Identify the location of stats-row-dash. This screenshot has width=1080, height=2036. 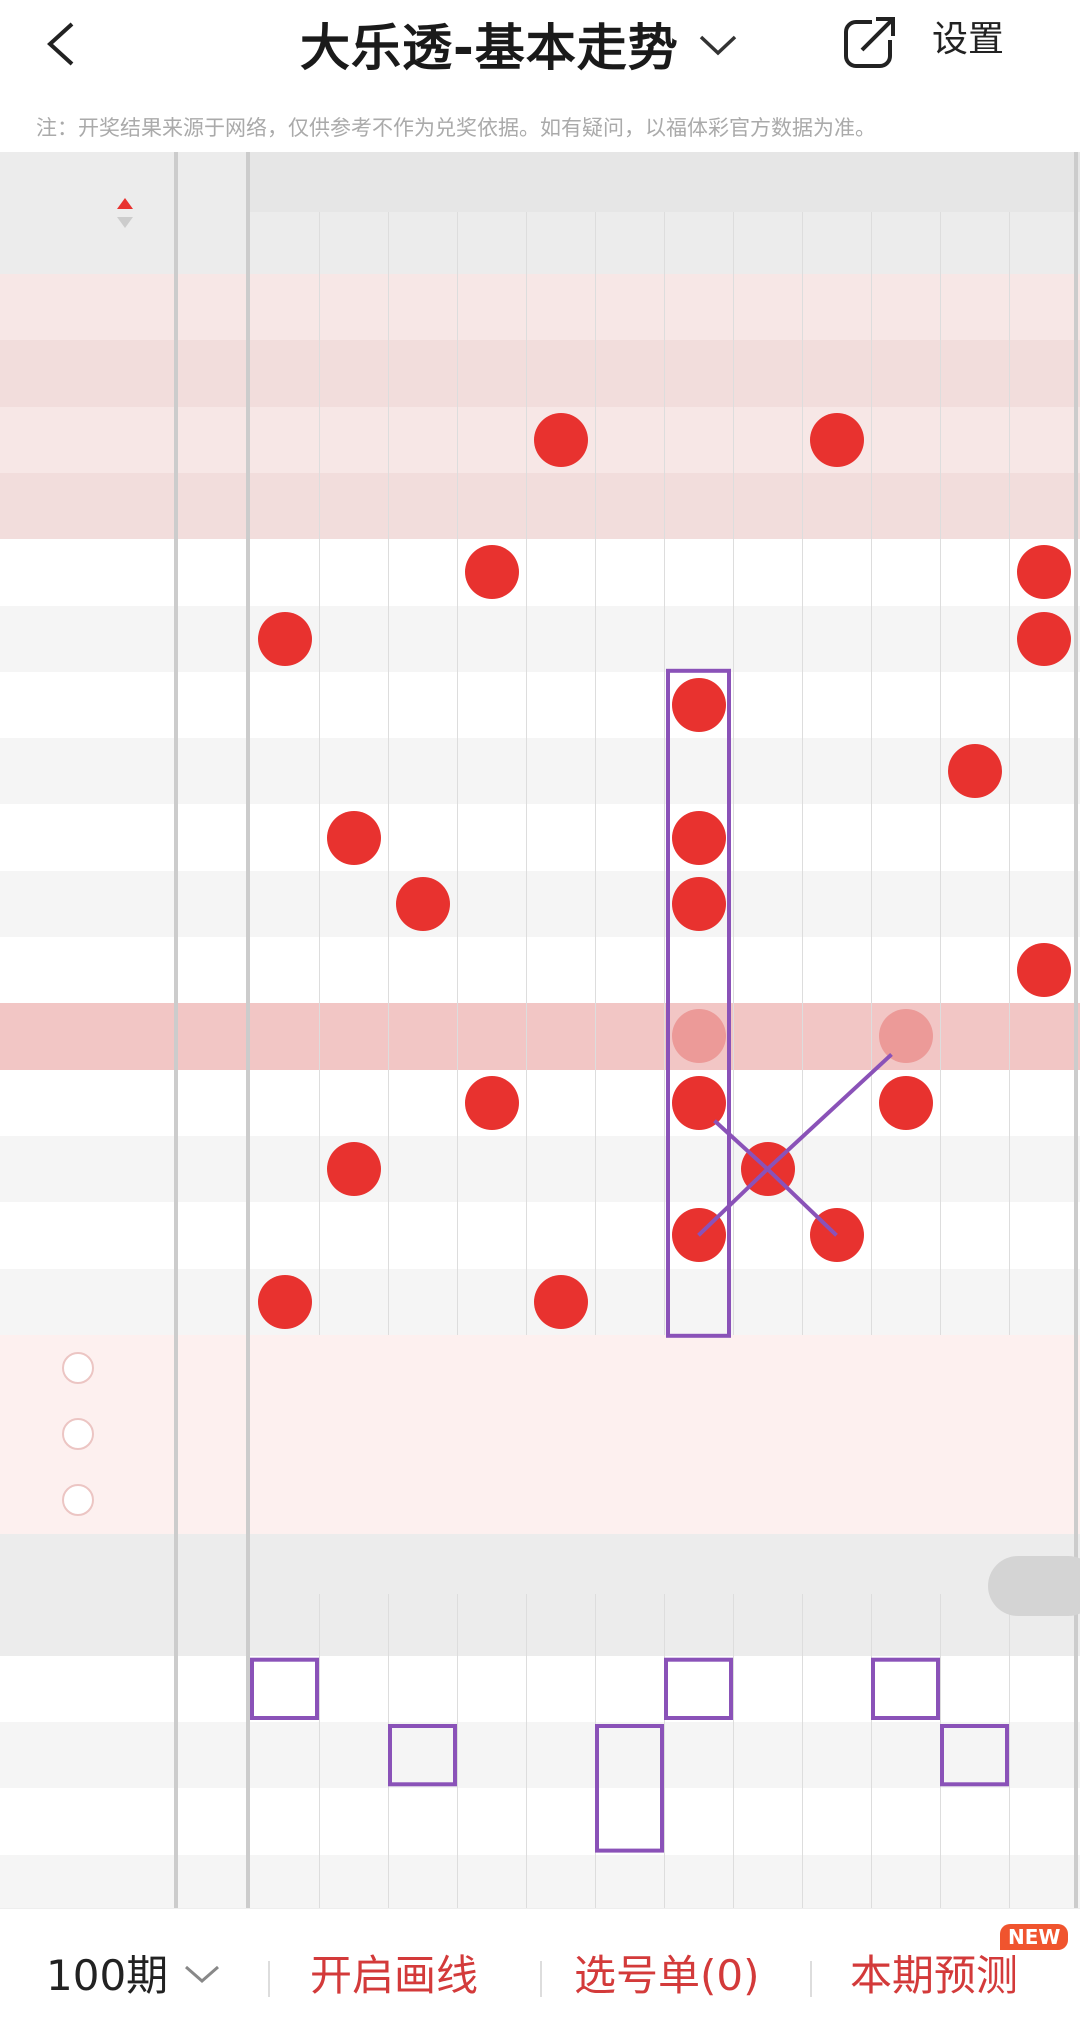
(213, 1821).